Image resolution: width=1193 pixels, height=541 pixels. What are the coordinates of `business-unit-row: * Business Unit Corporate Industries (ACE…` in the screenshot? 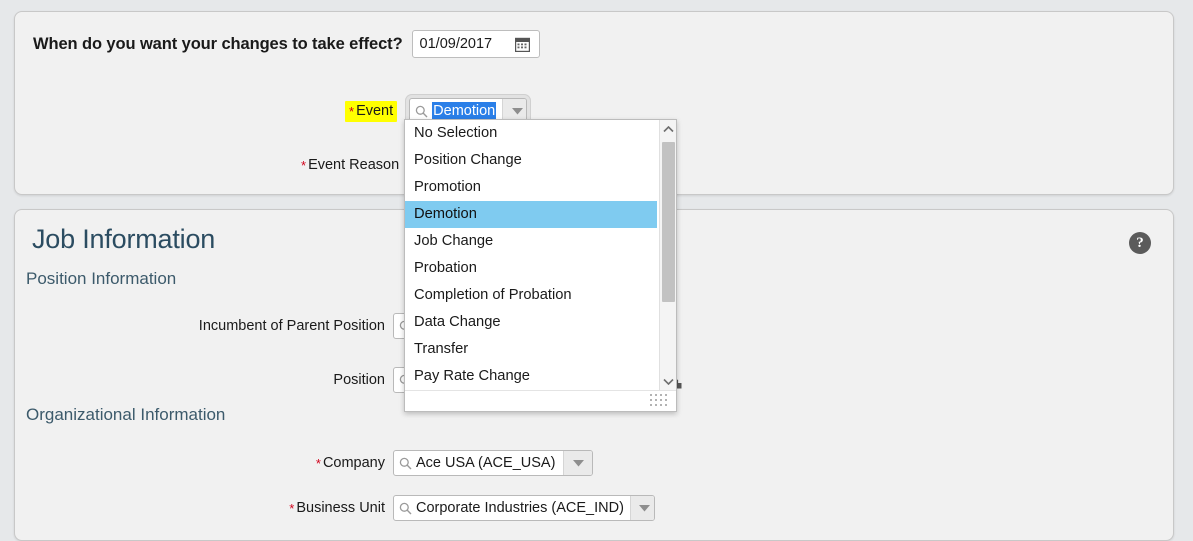 It's located at (425, 508).